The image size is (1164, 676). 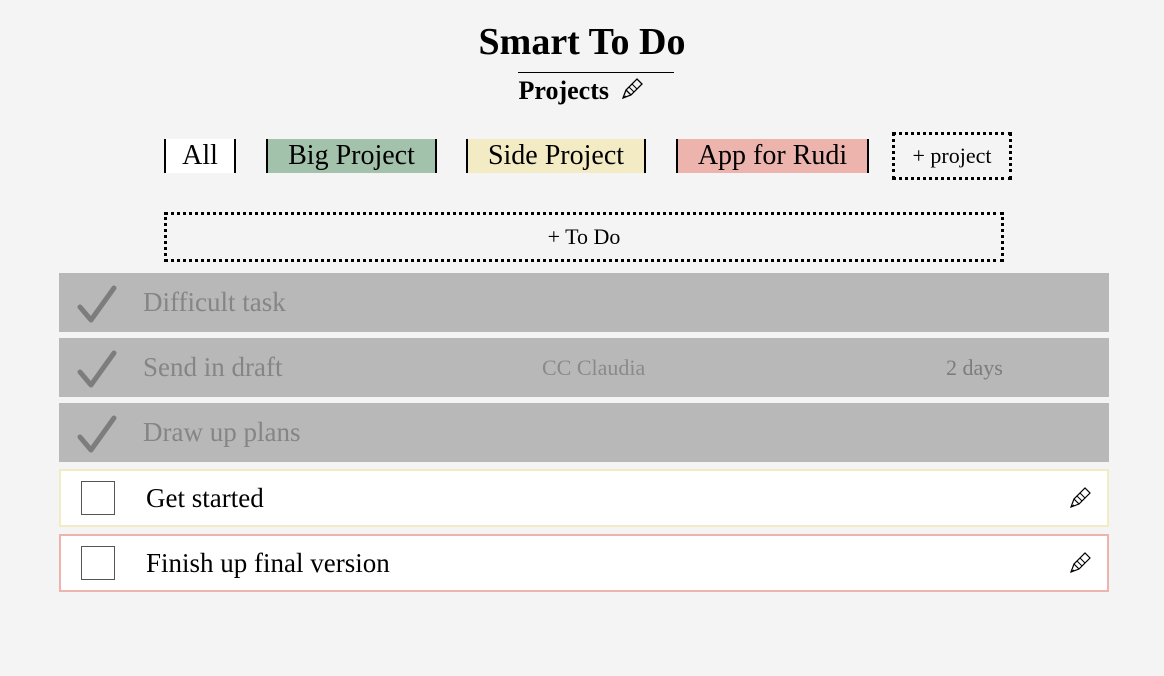 I want to click on tab-all: All, so click(x=200, y=156).